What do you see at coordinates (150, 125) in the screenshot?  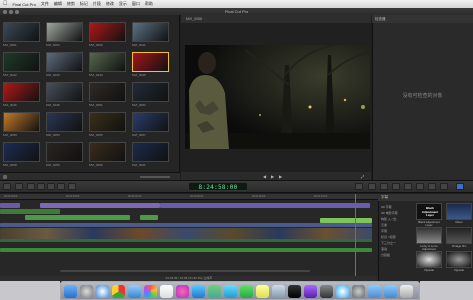 I see `clip-thumbnail: MVI_0057` at bounding box center [150, 125].